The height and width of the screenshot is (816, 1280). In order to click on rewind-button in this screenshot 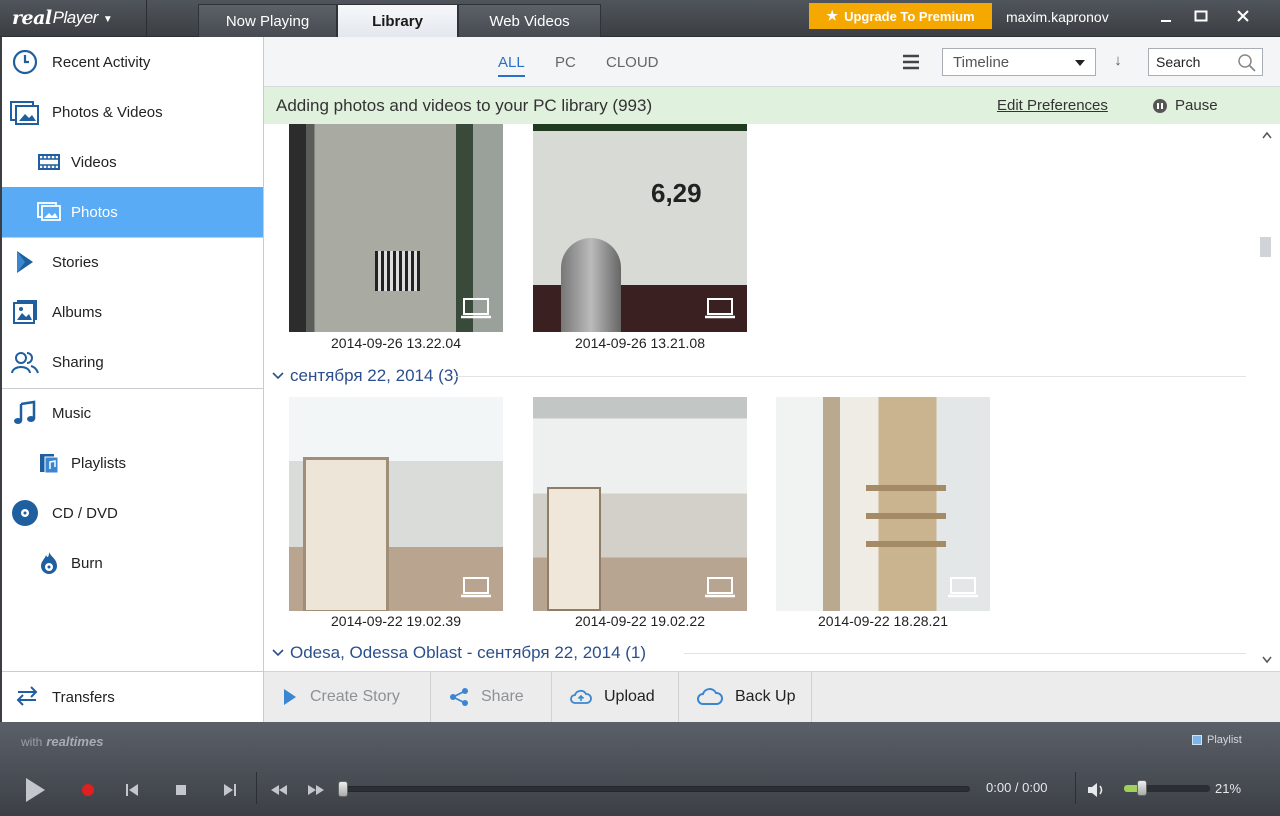, I will do `click(279, 790)`.